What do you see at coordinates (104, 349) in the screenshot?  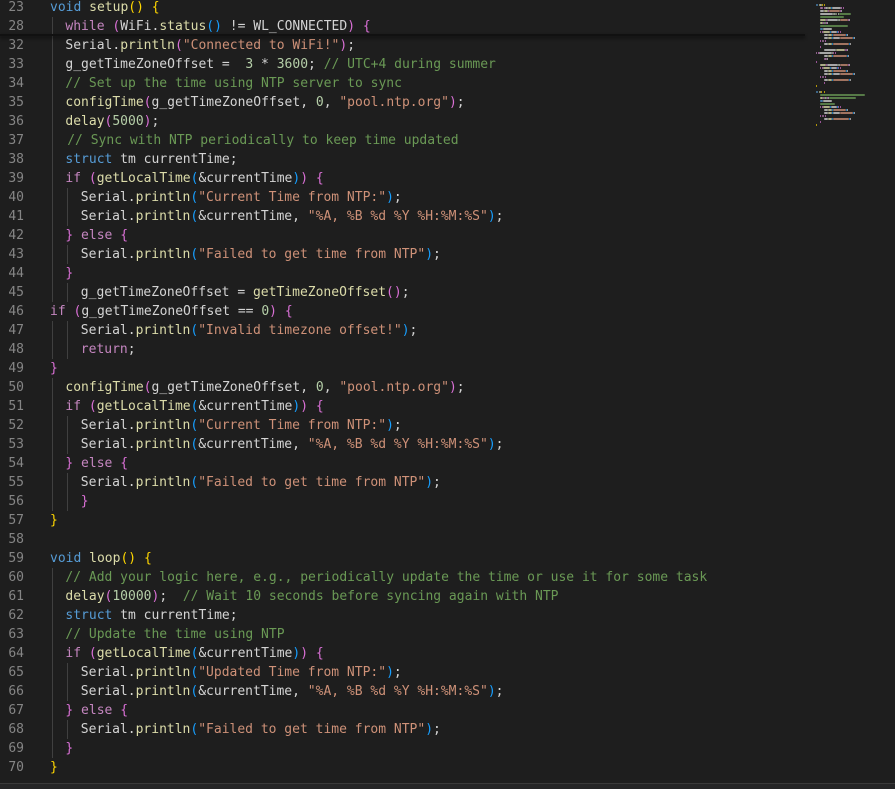 I see `code-token: return` at bounding box center [104, 349].